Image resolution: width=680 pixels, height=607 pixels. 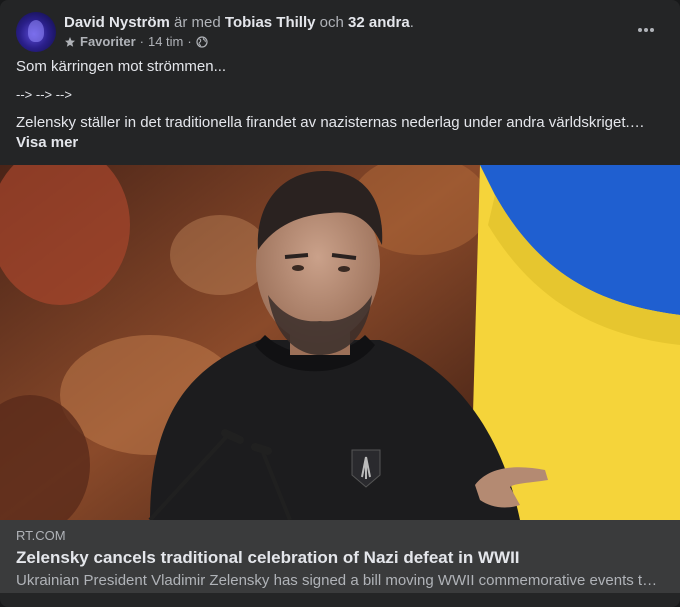 I want to click on tagged-others-link: 32 andra, so click(x=379, y=22).